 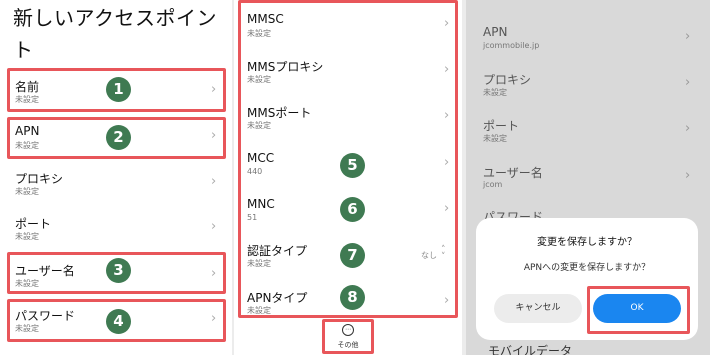 I want to click on step-marker-2: 2, so click(x=118, y=137).